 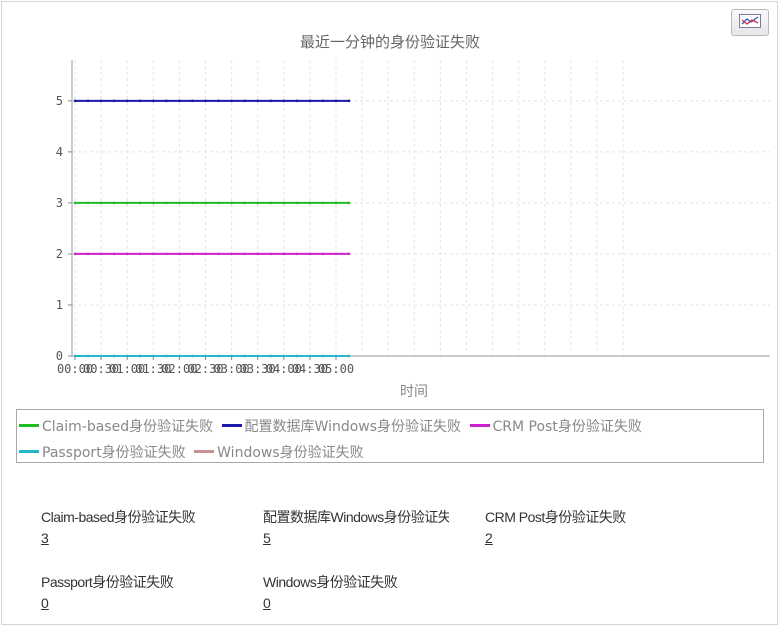 I want to click on summary-label: Passport身份验证失败, so click(x=107, y=582).